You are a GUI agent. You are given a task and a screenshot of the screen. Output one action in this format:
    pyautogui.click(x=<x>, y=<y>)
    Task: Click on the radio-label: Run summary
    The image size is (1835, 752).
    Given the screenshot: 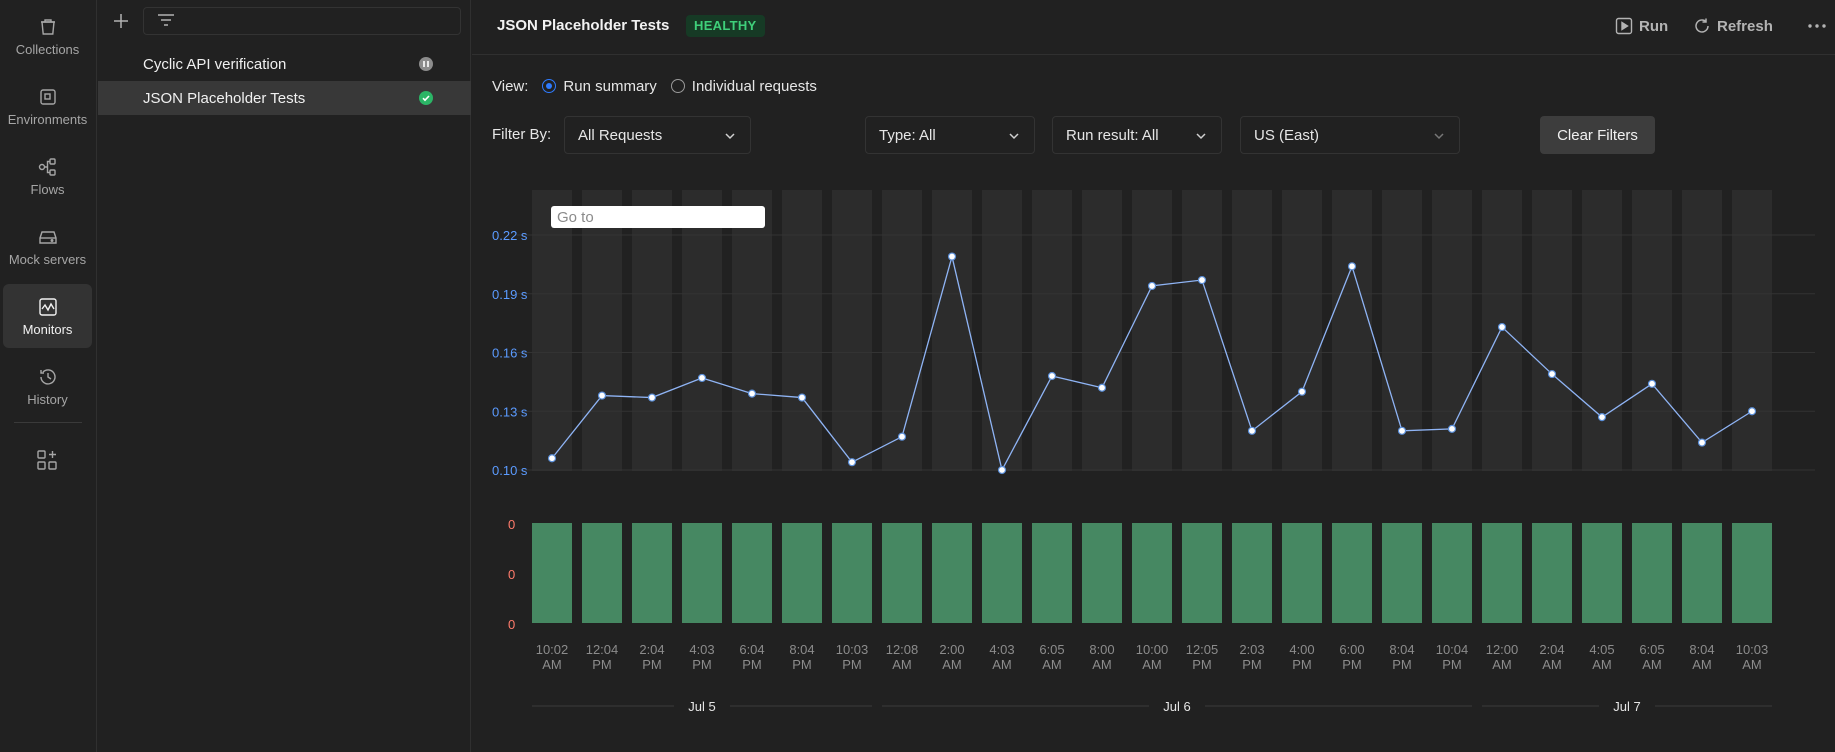 What is the action you would take?
    pyautogui.click(x=610, y=86)
    